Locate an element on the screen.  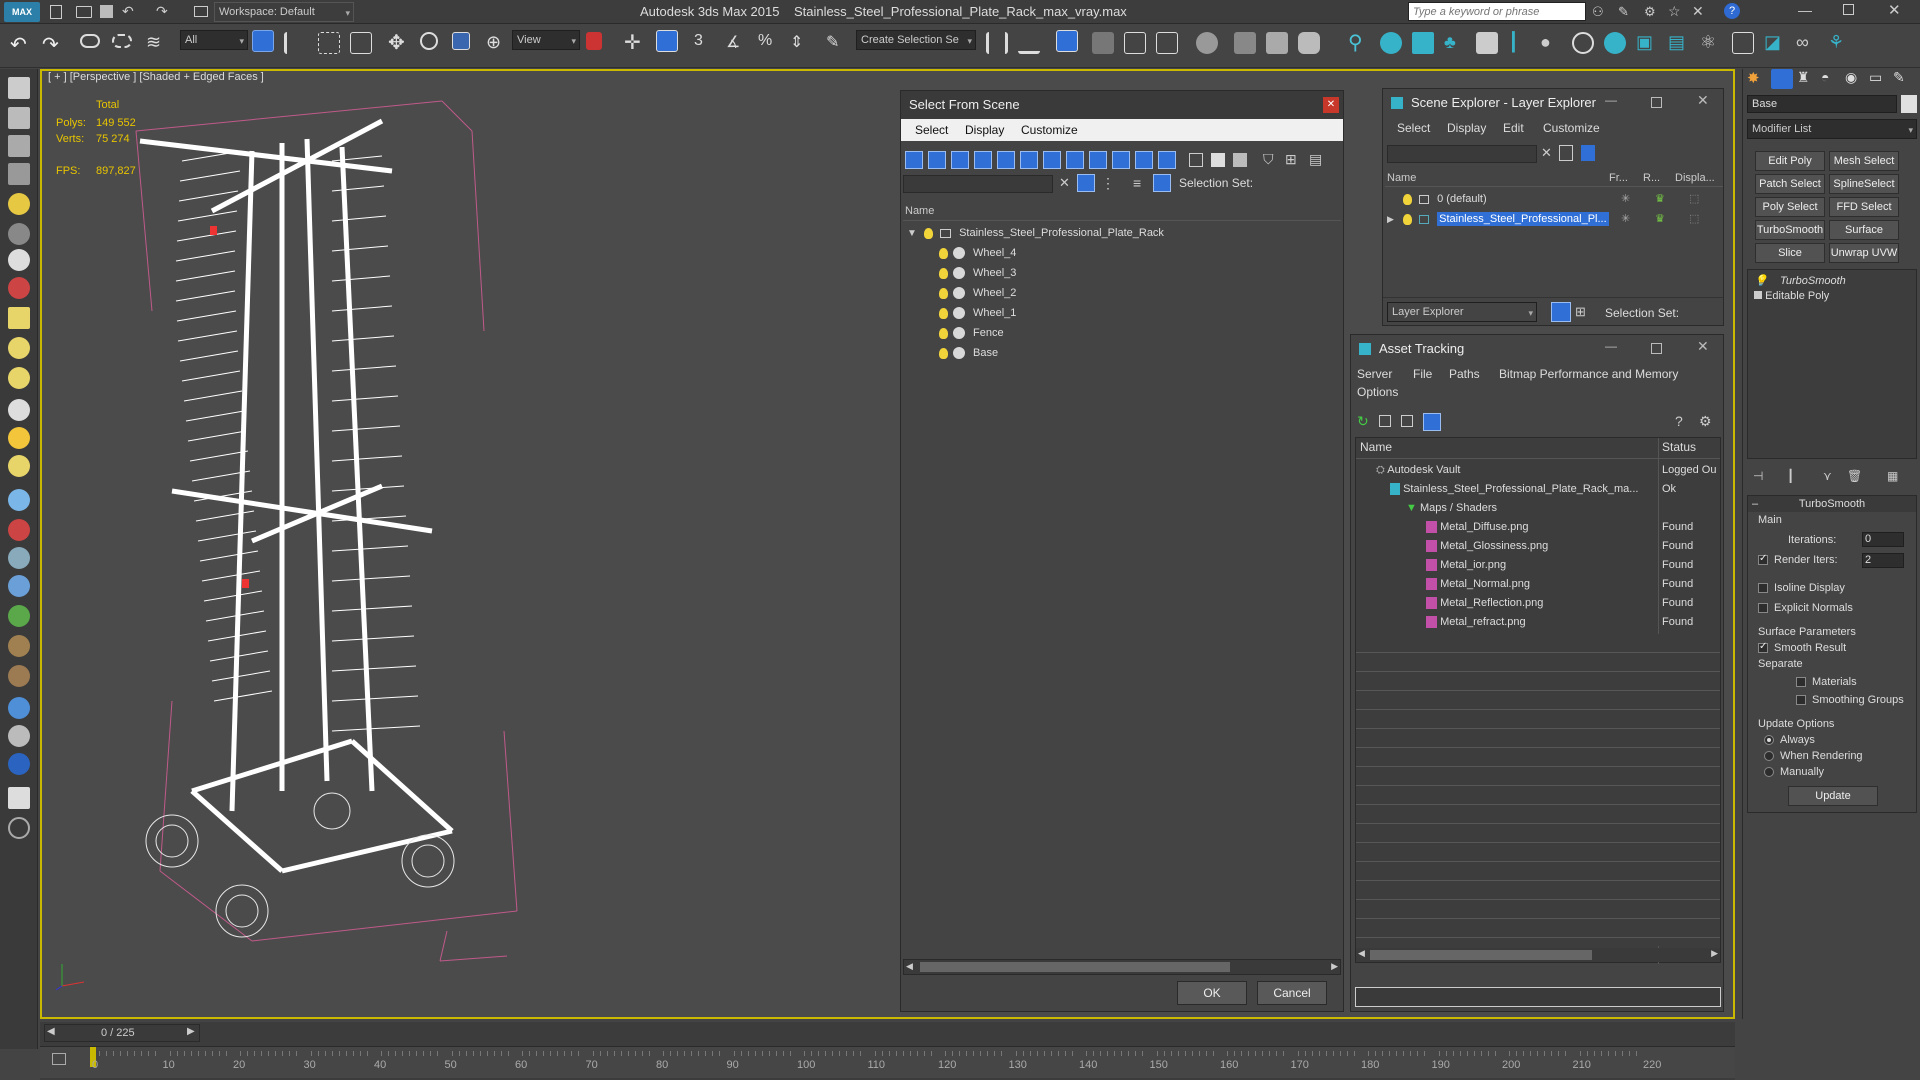
freeze-icon: ✳ is located at coordinates (1625, 199).